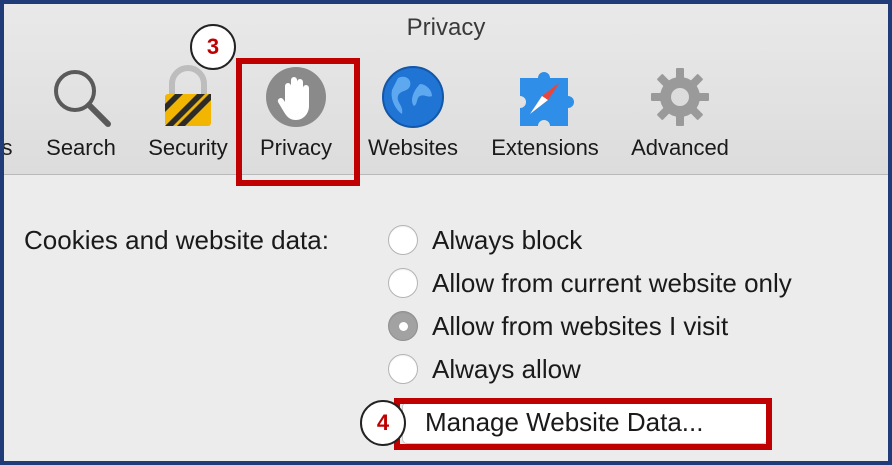  Describe the element at coordinates (547, 99) in the screenshot. I see `compass-puzzle-icon` at that location.